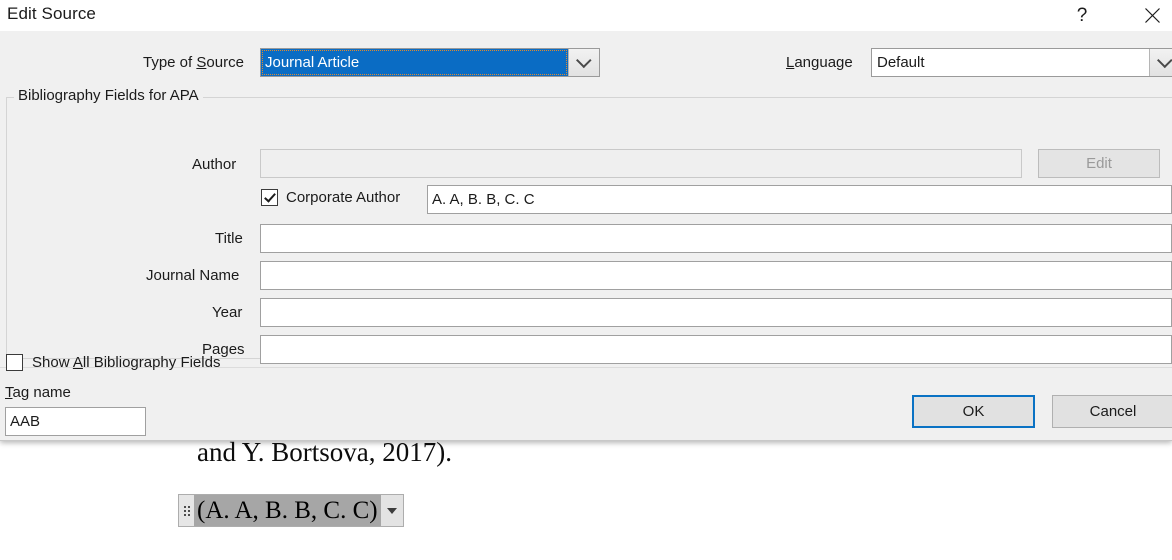 The width and height of the screenshot is (1172, 560). I want to click on close-button, so click(1151, 15).